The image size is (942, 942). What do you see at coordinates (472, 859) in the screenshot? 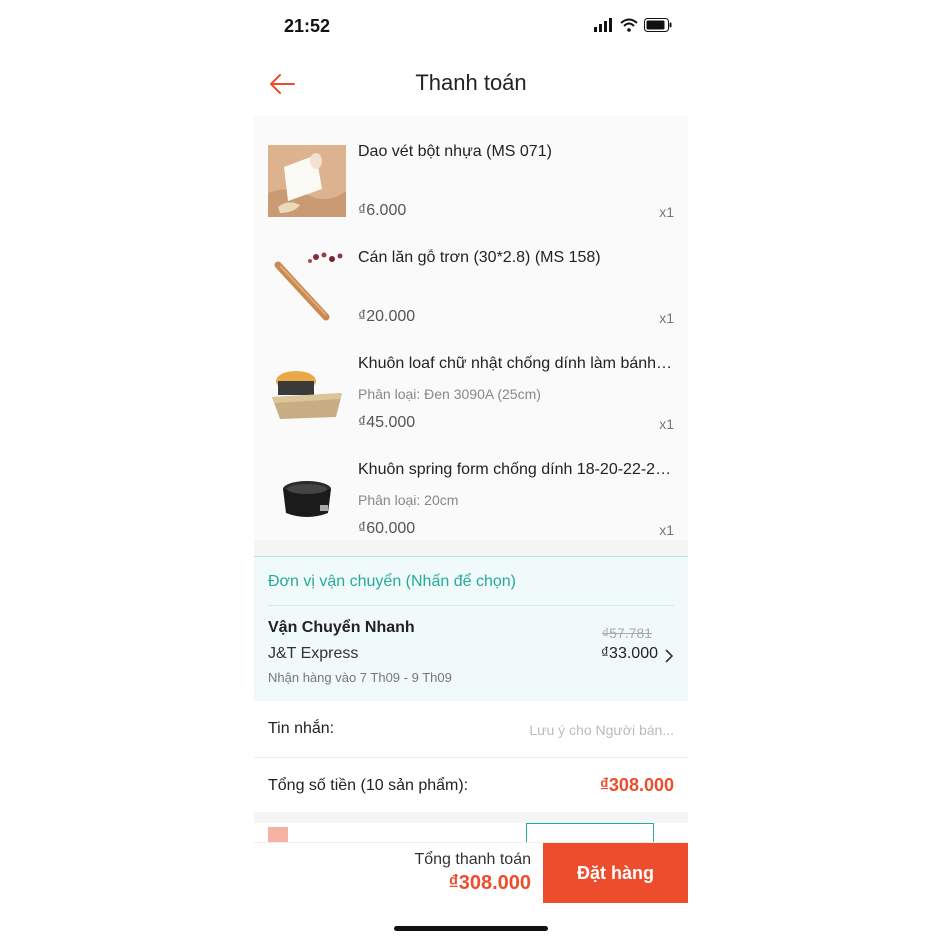
I see `total-payment-label: Tổng thanh toán` at bounding box center [472, 859].